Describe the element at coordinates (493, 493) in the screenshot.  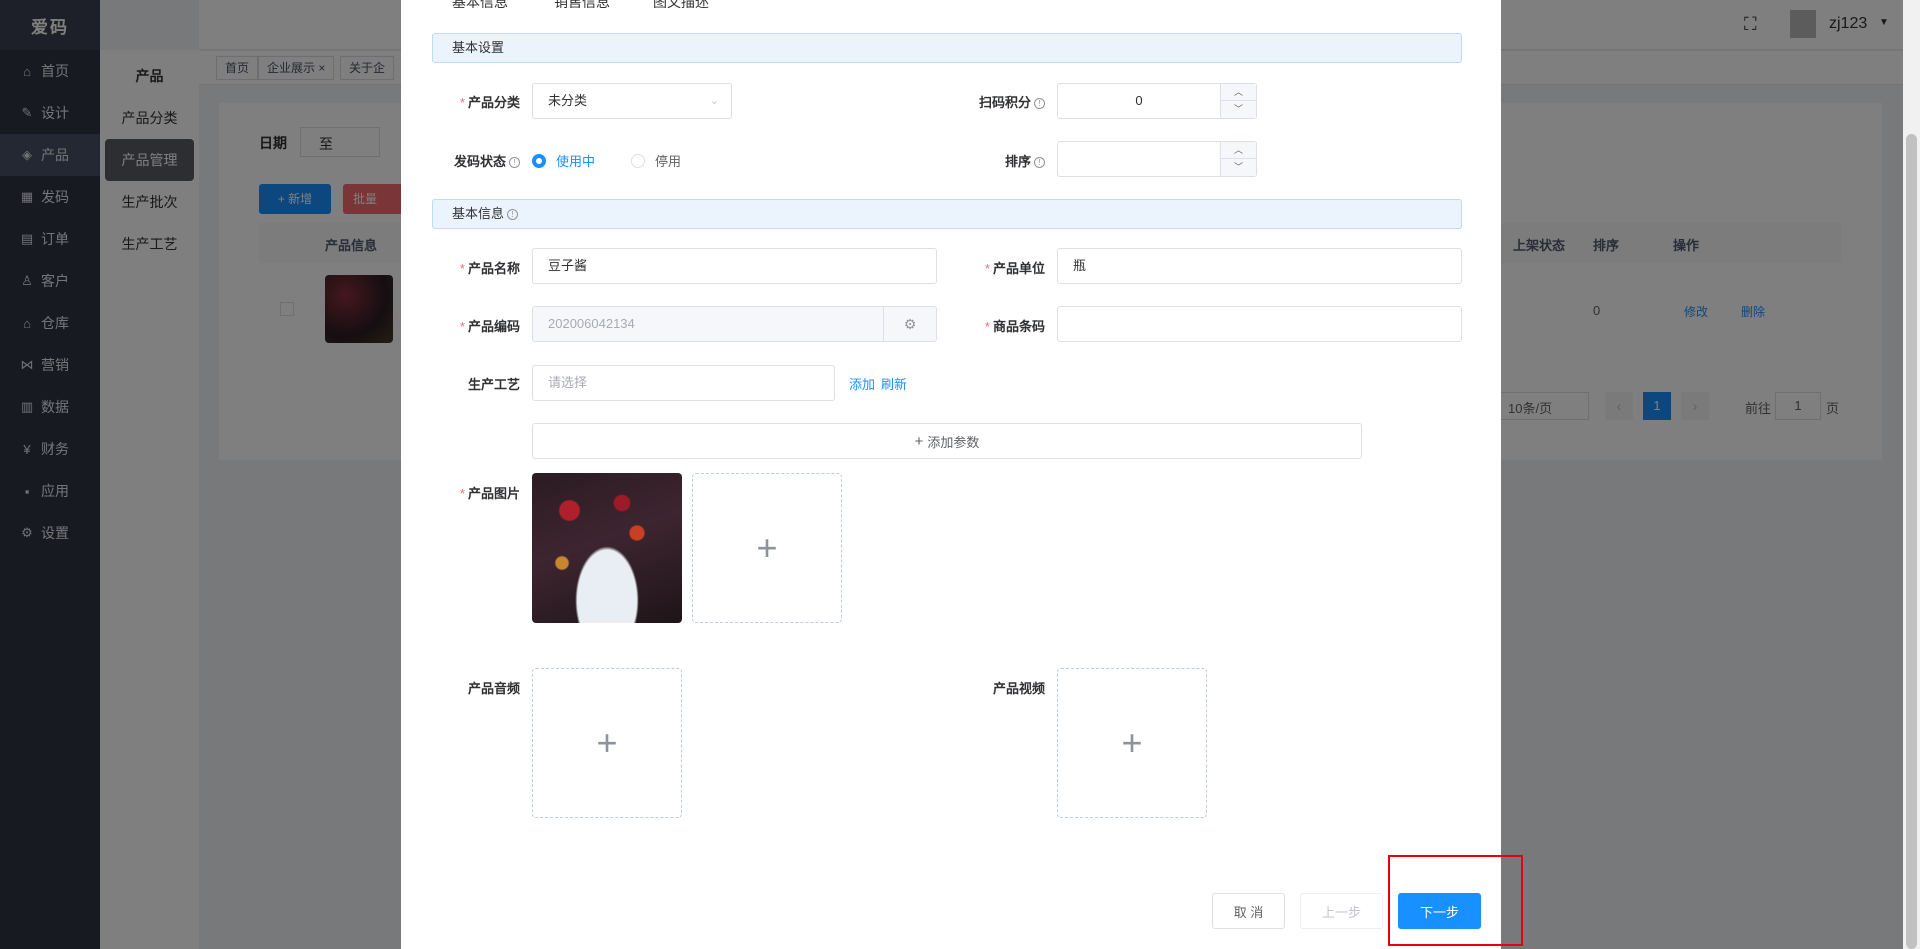
I see `image-label-text: 产品图片` at that location.